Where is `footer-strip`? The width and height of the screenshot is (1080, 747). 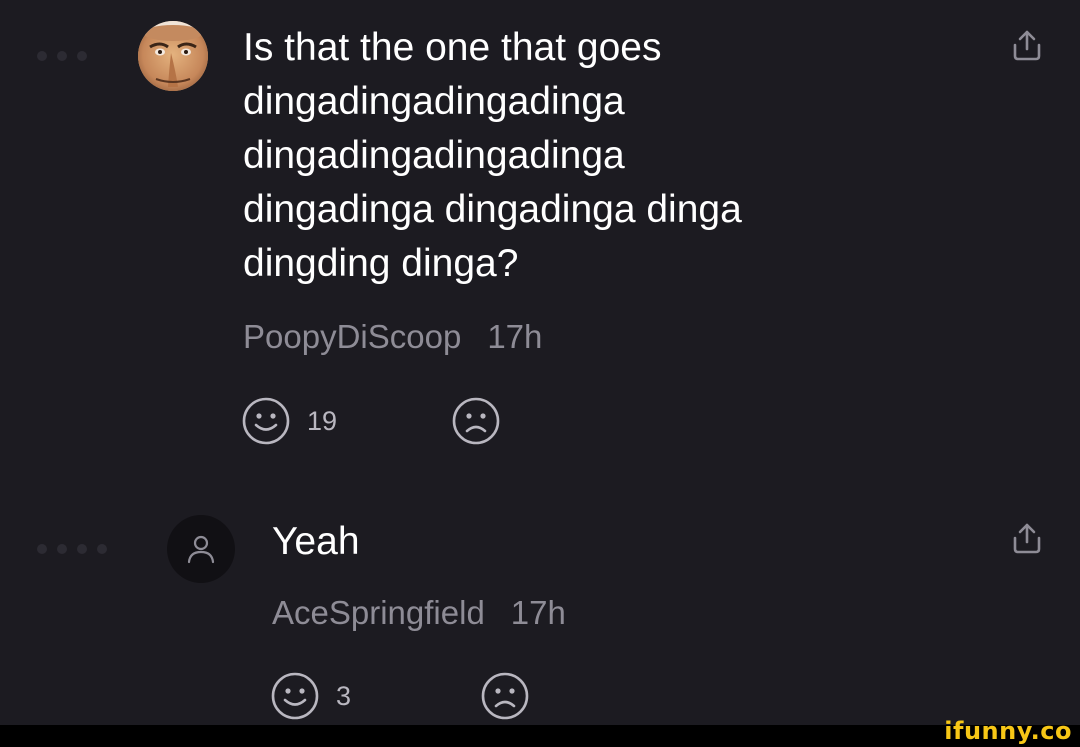
footer-strip is located at coordinates (540, 736).